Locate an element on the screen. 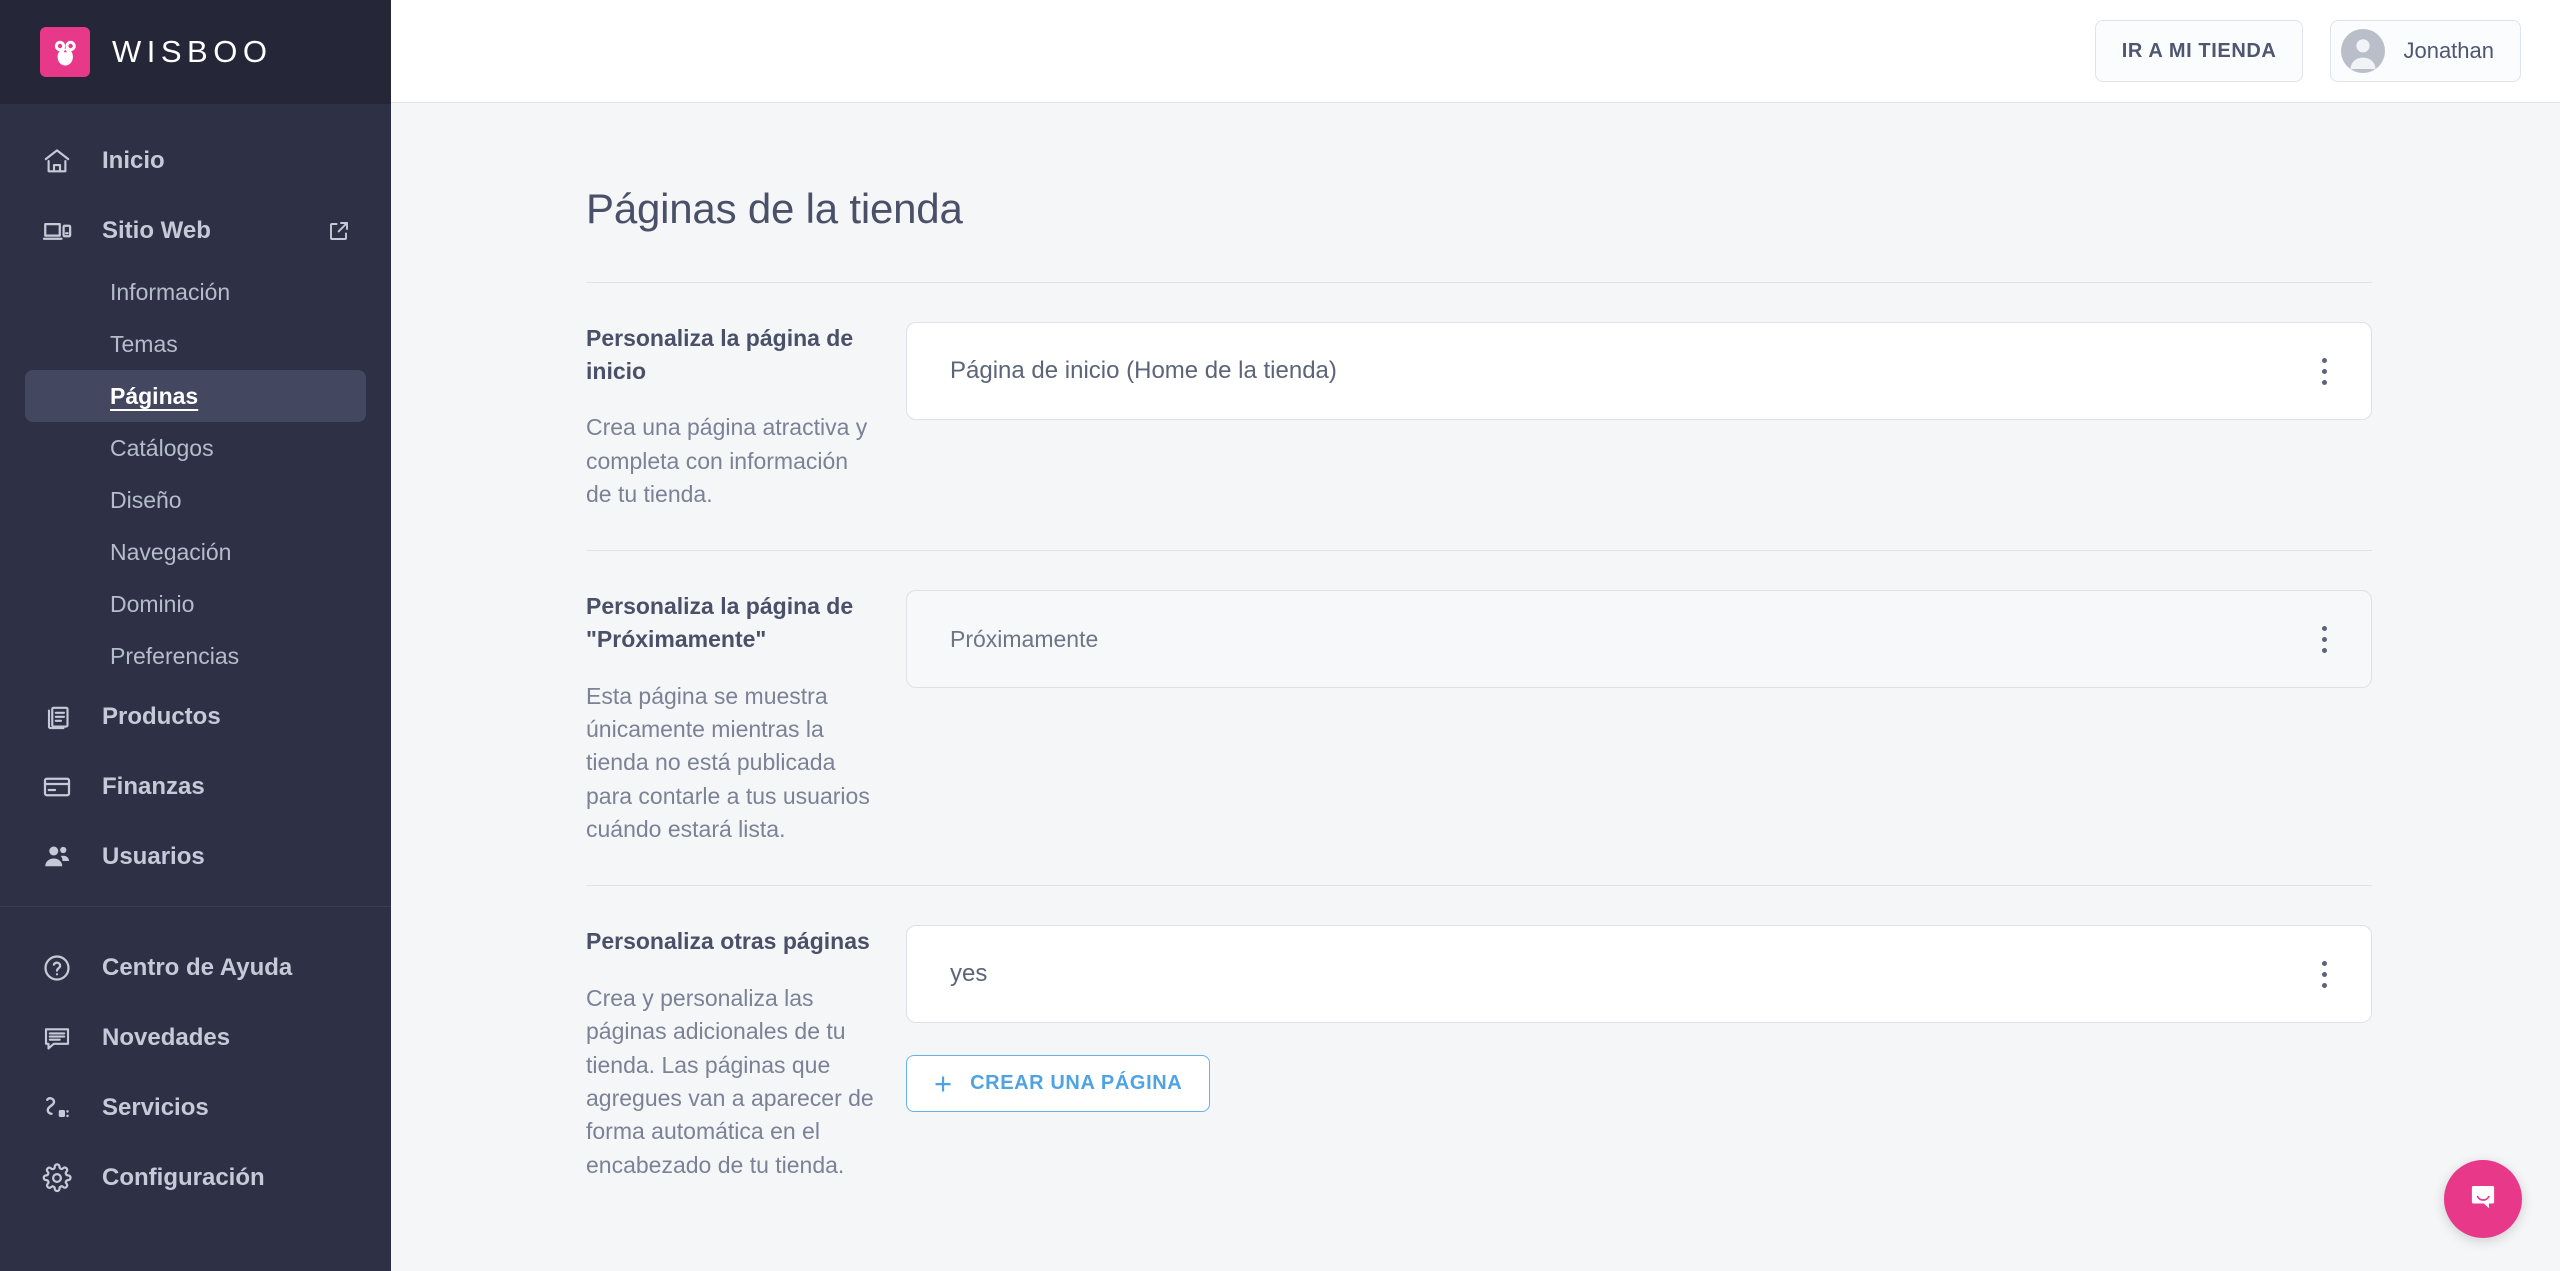 The width and height of the screenshot is (2560, 1271). sidebar-item-paginas: Páginas is located at coordinates (195, 396).